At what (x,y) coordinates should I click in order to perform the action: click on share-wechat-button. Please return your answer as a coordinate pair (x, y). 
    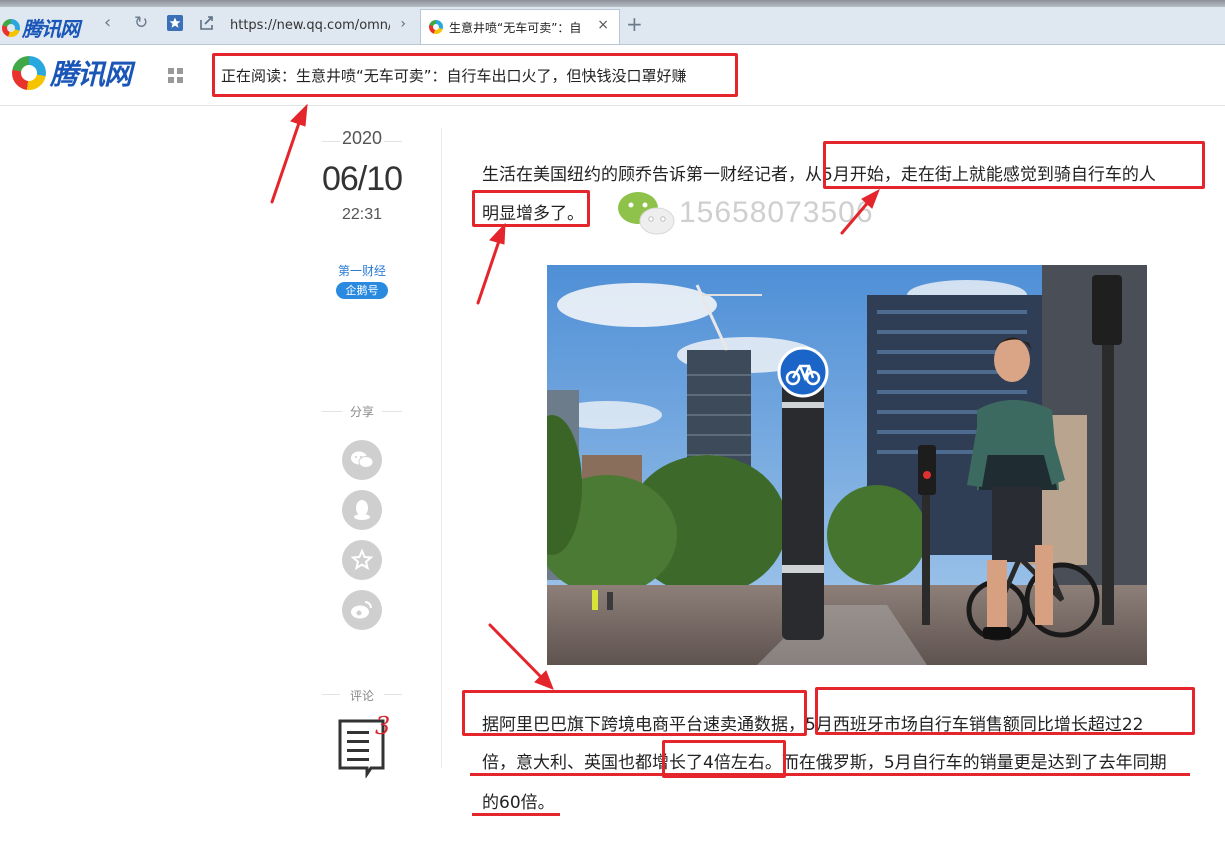
    Looking at the image, I should click on (362, 460).